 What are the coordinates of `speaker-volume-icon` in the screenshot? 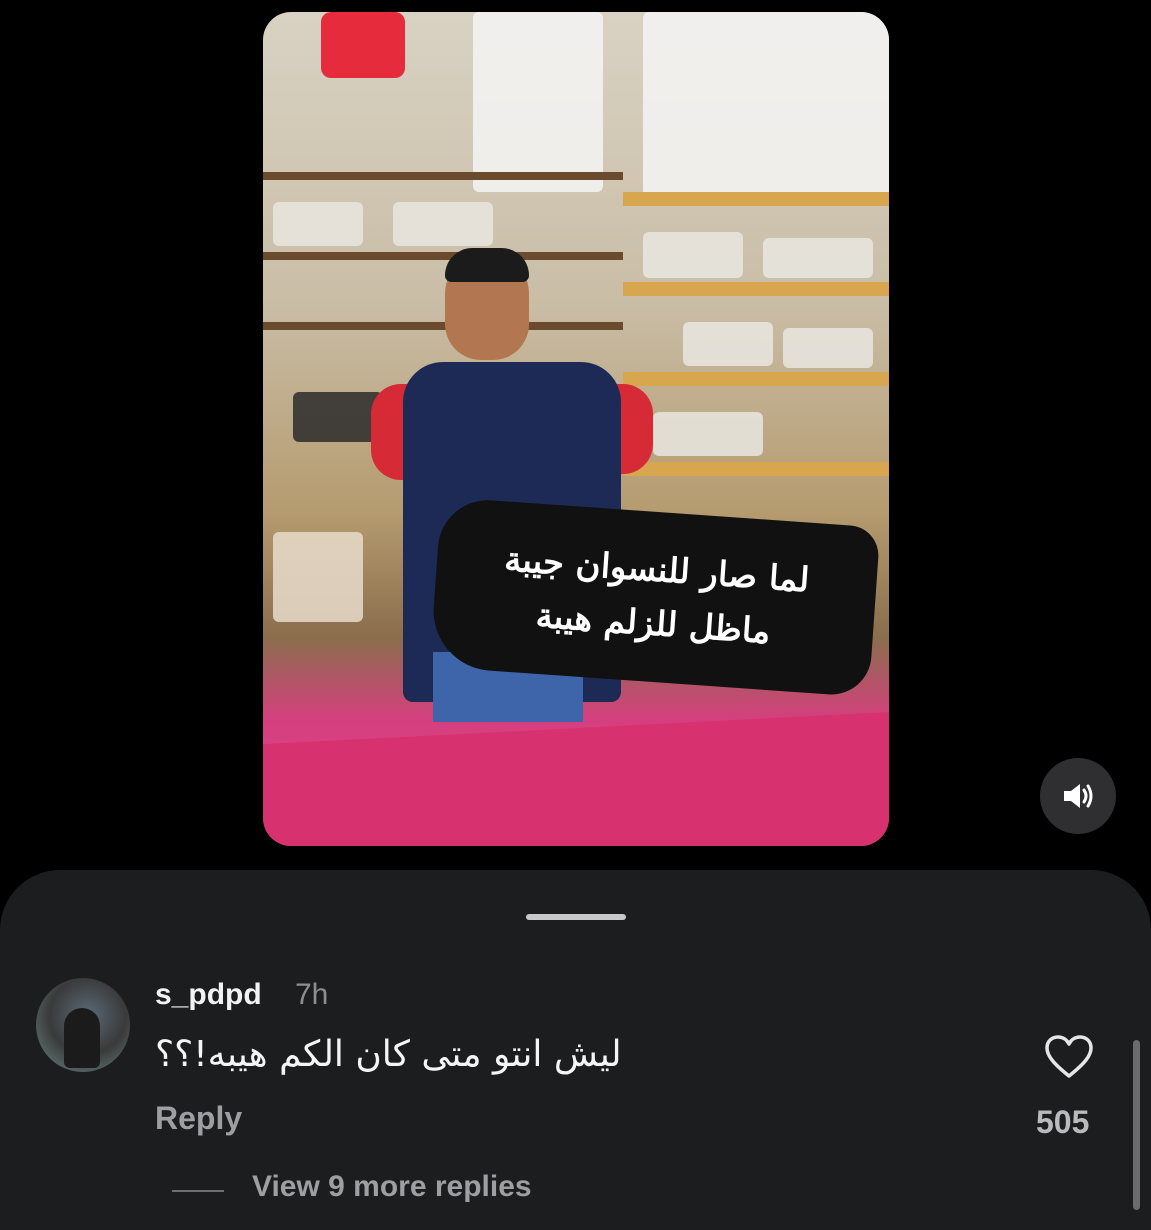 It's located at (1078, 796).